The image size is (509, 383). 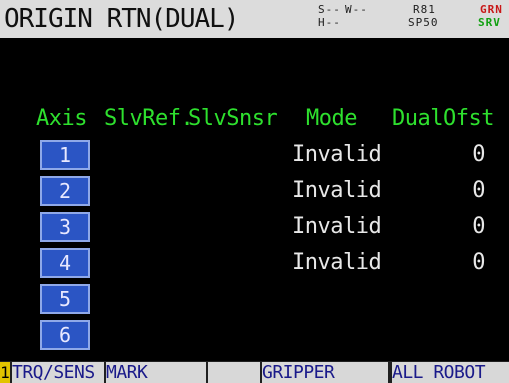 I want to click on status-speed: SP50, so click(x=423, y=22).